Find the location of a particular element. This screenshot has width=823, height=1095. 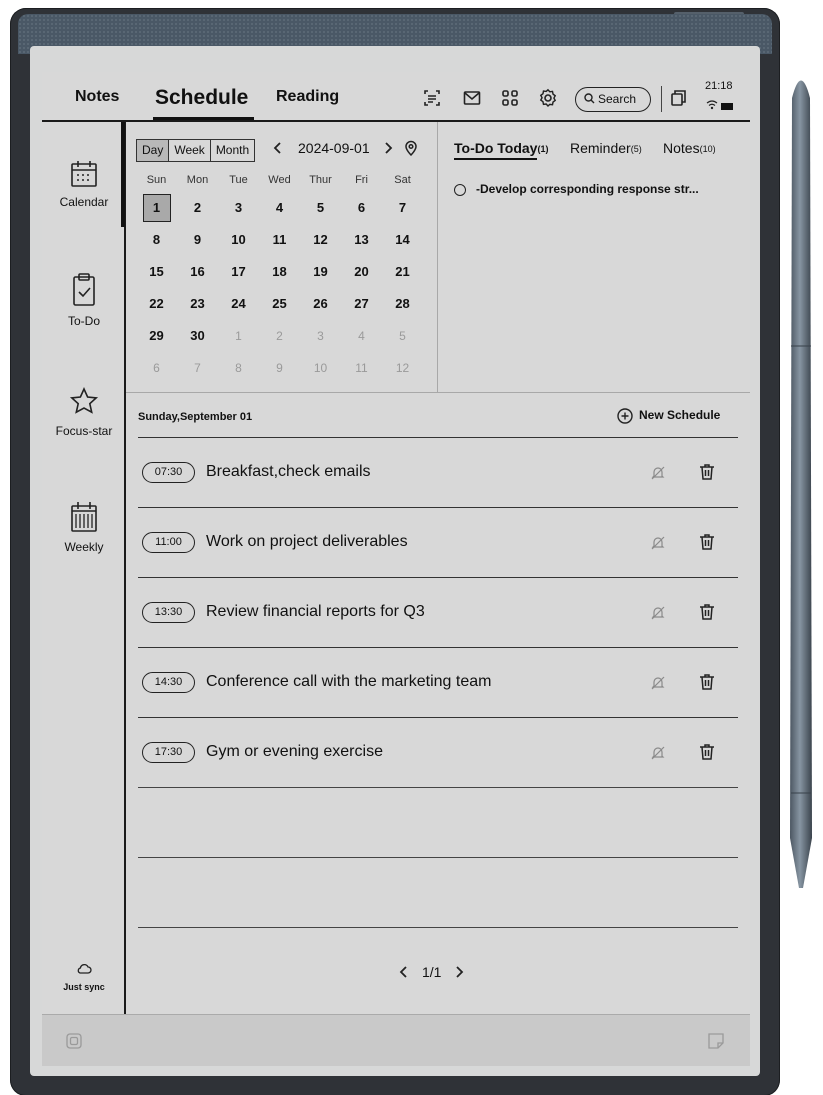

calendar-day-today: 1 is located at coordinates (156, 208).